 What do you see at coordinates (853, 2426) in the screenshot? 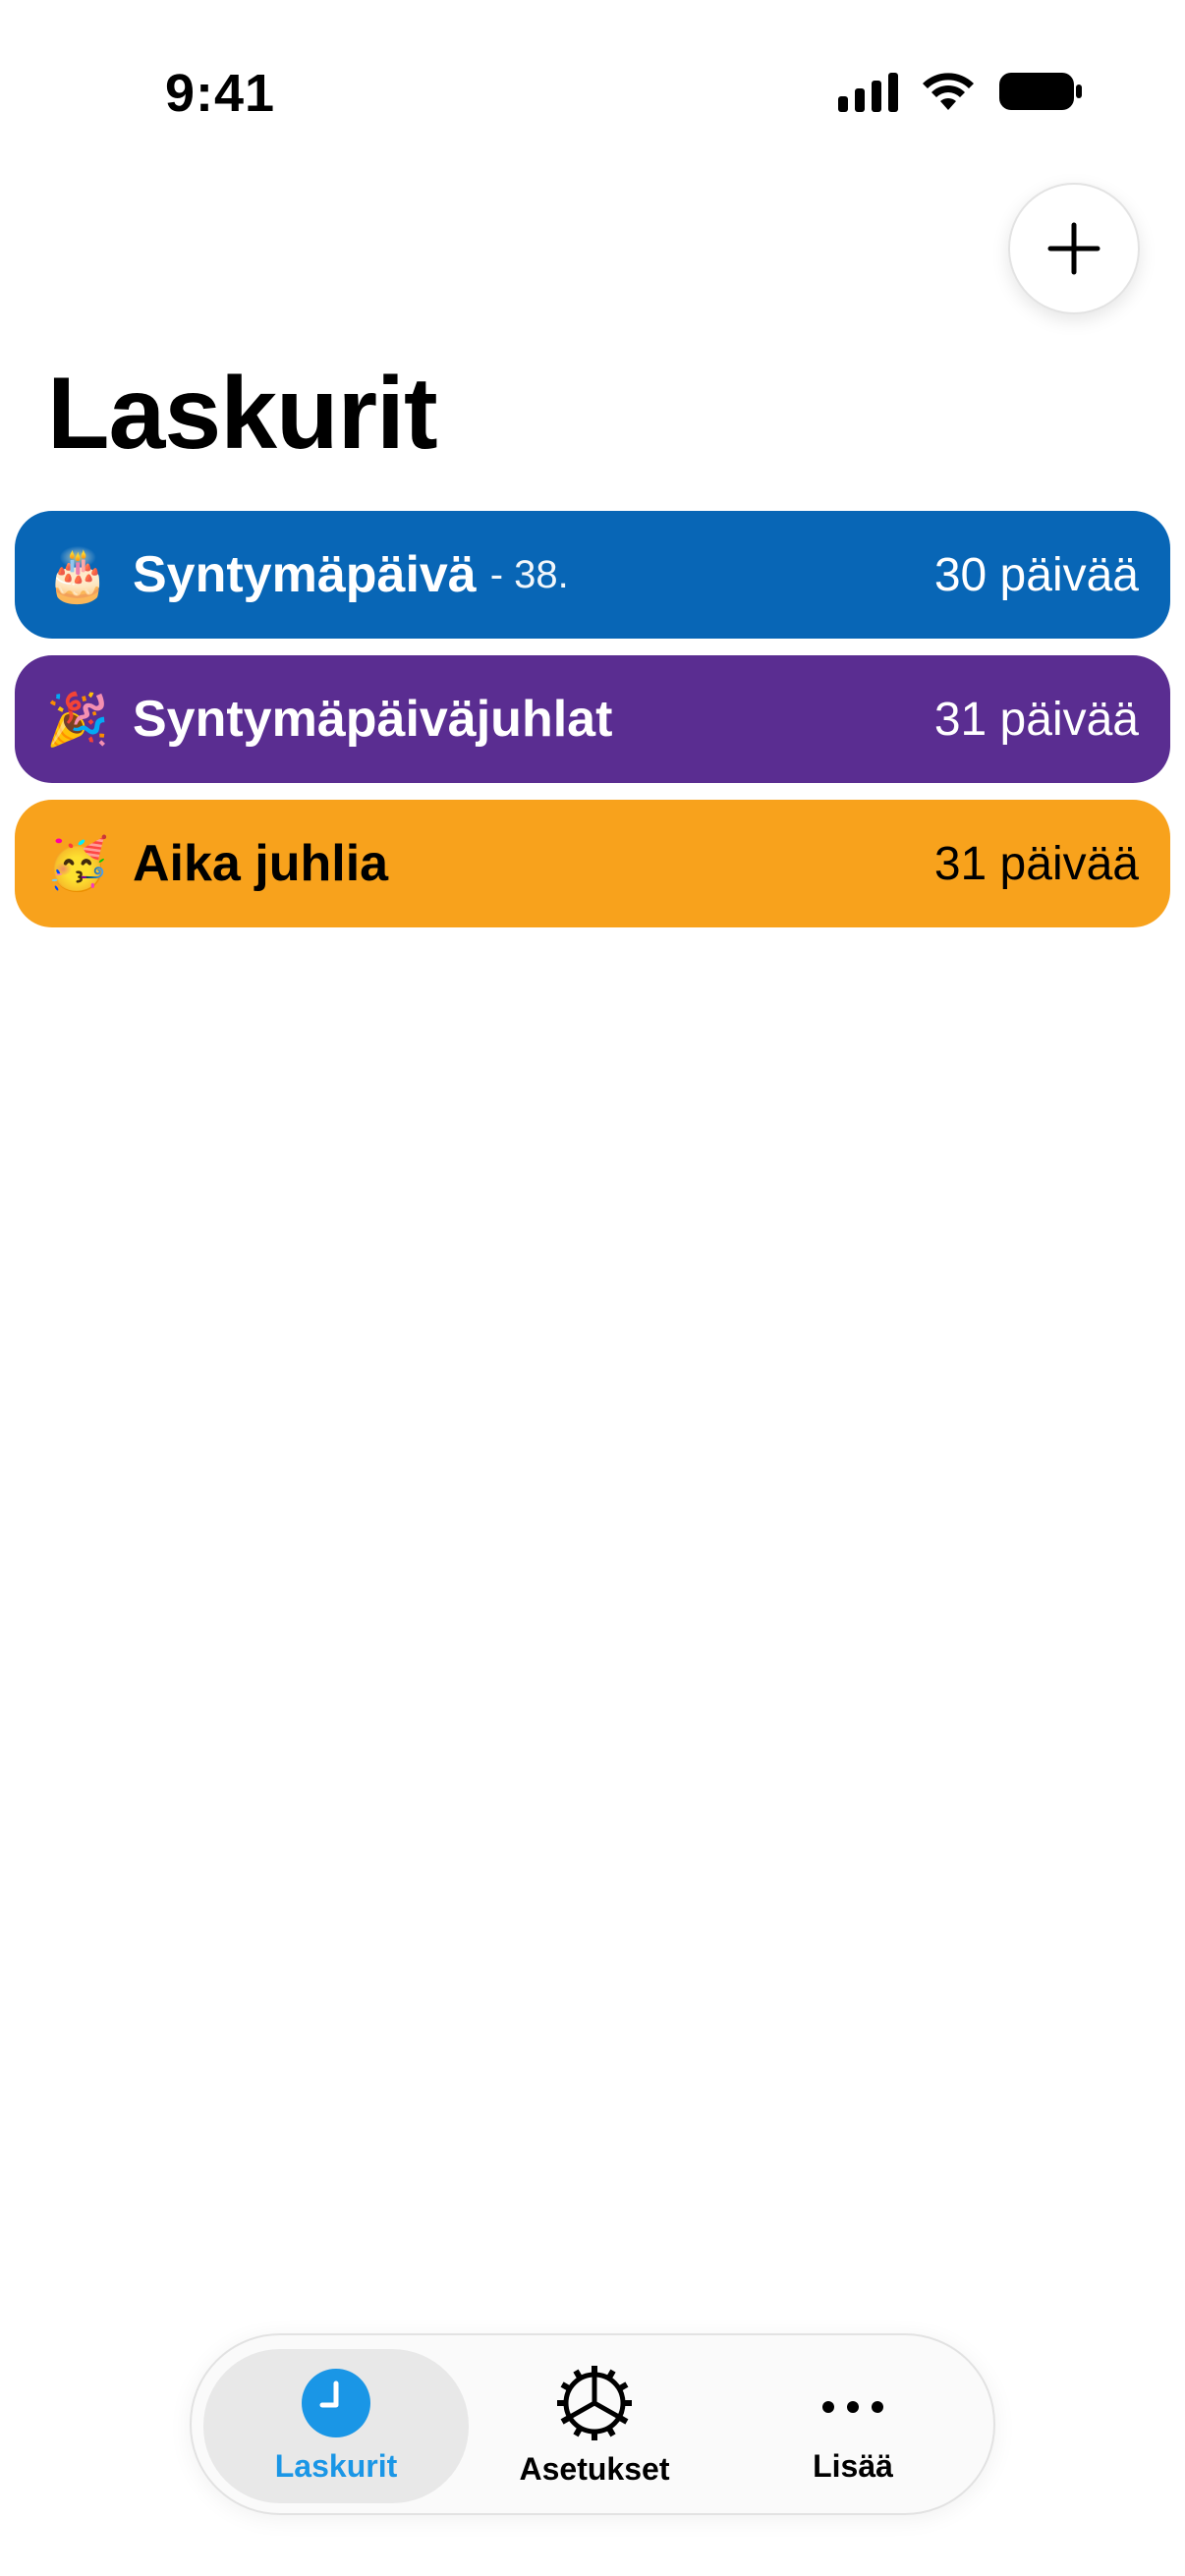
I see `tab-lisaa: Lisää` at bounding box center [853, 2426].